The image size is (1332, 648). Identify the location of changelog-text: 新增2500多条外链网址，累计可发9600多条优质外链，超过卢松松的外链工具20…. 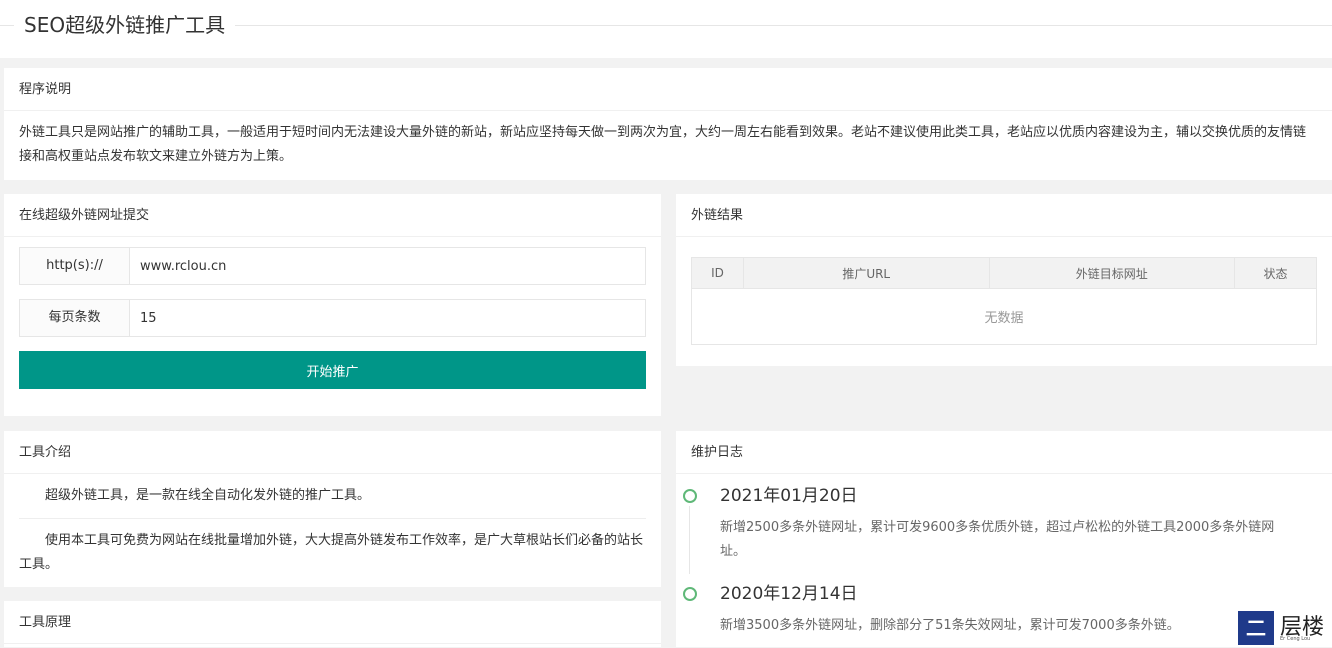
(997, 539).